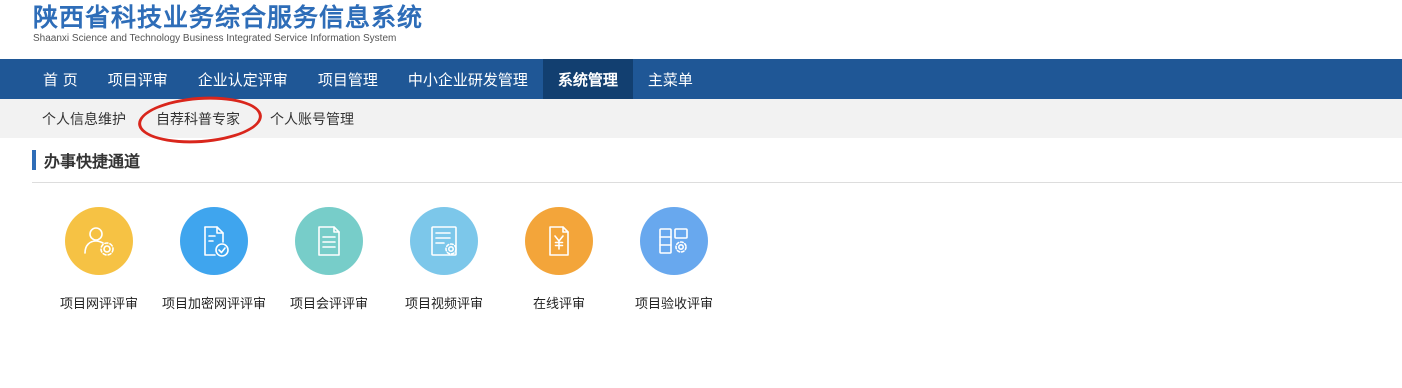 This screenshot has width=1402, height=388. What do you see at coordinates (673, 304) in the screenshot?
I see `shortcut-label: 项目验收评审` at bounding box center [673, 304].